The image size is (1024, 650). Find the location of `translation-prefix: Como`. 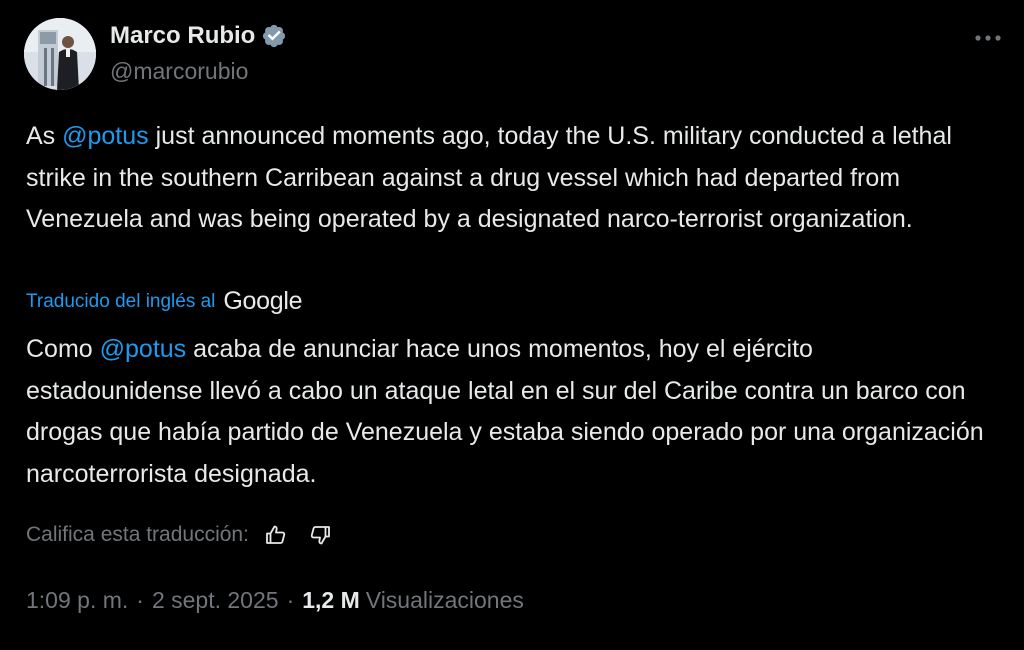

translation-prefix: Como is located at coordinates (63, 349).